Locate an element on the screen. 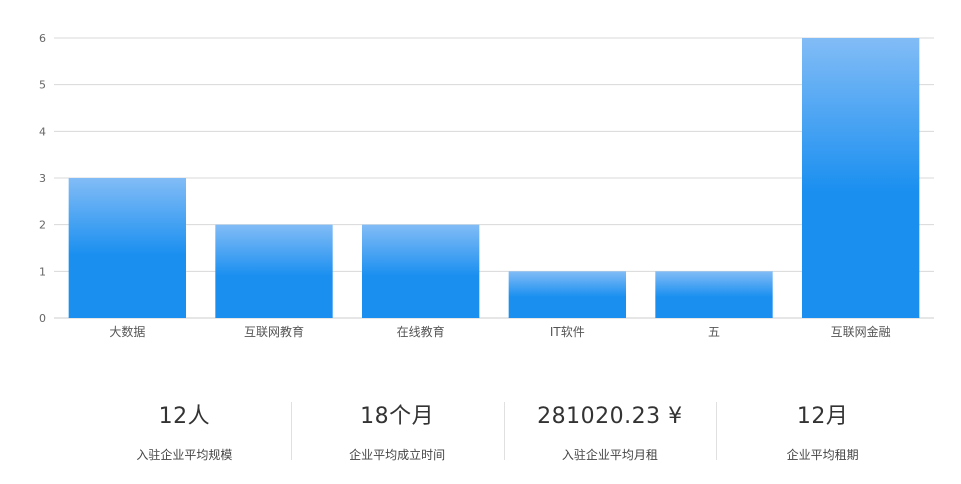  x-tick-label: IT软件 is located at coordinates (567, 332).